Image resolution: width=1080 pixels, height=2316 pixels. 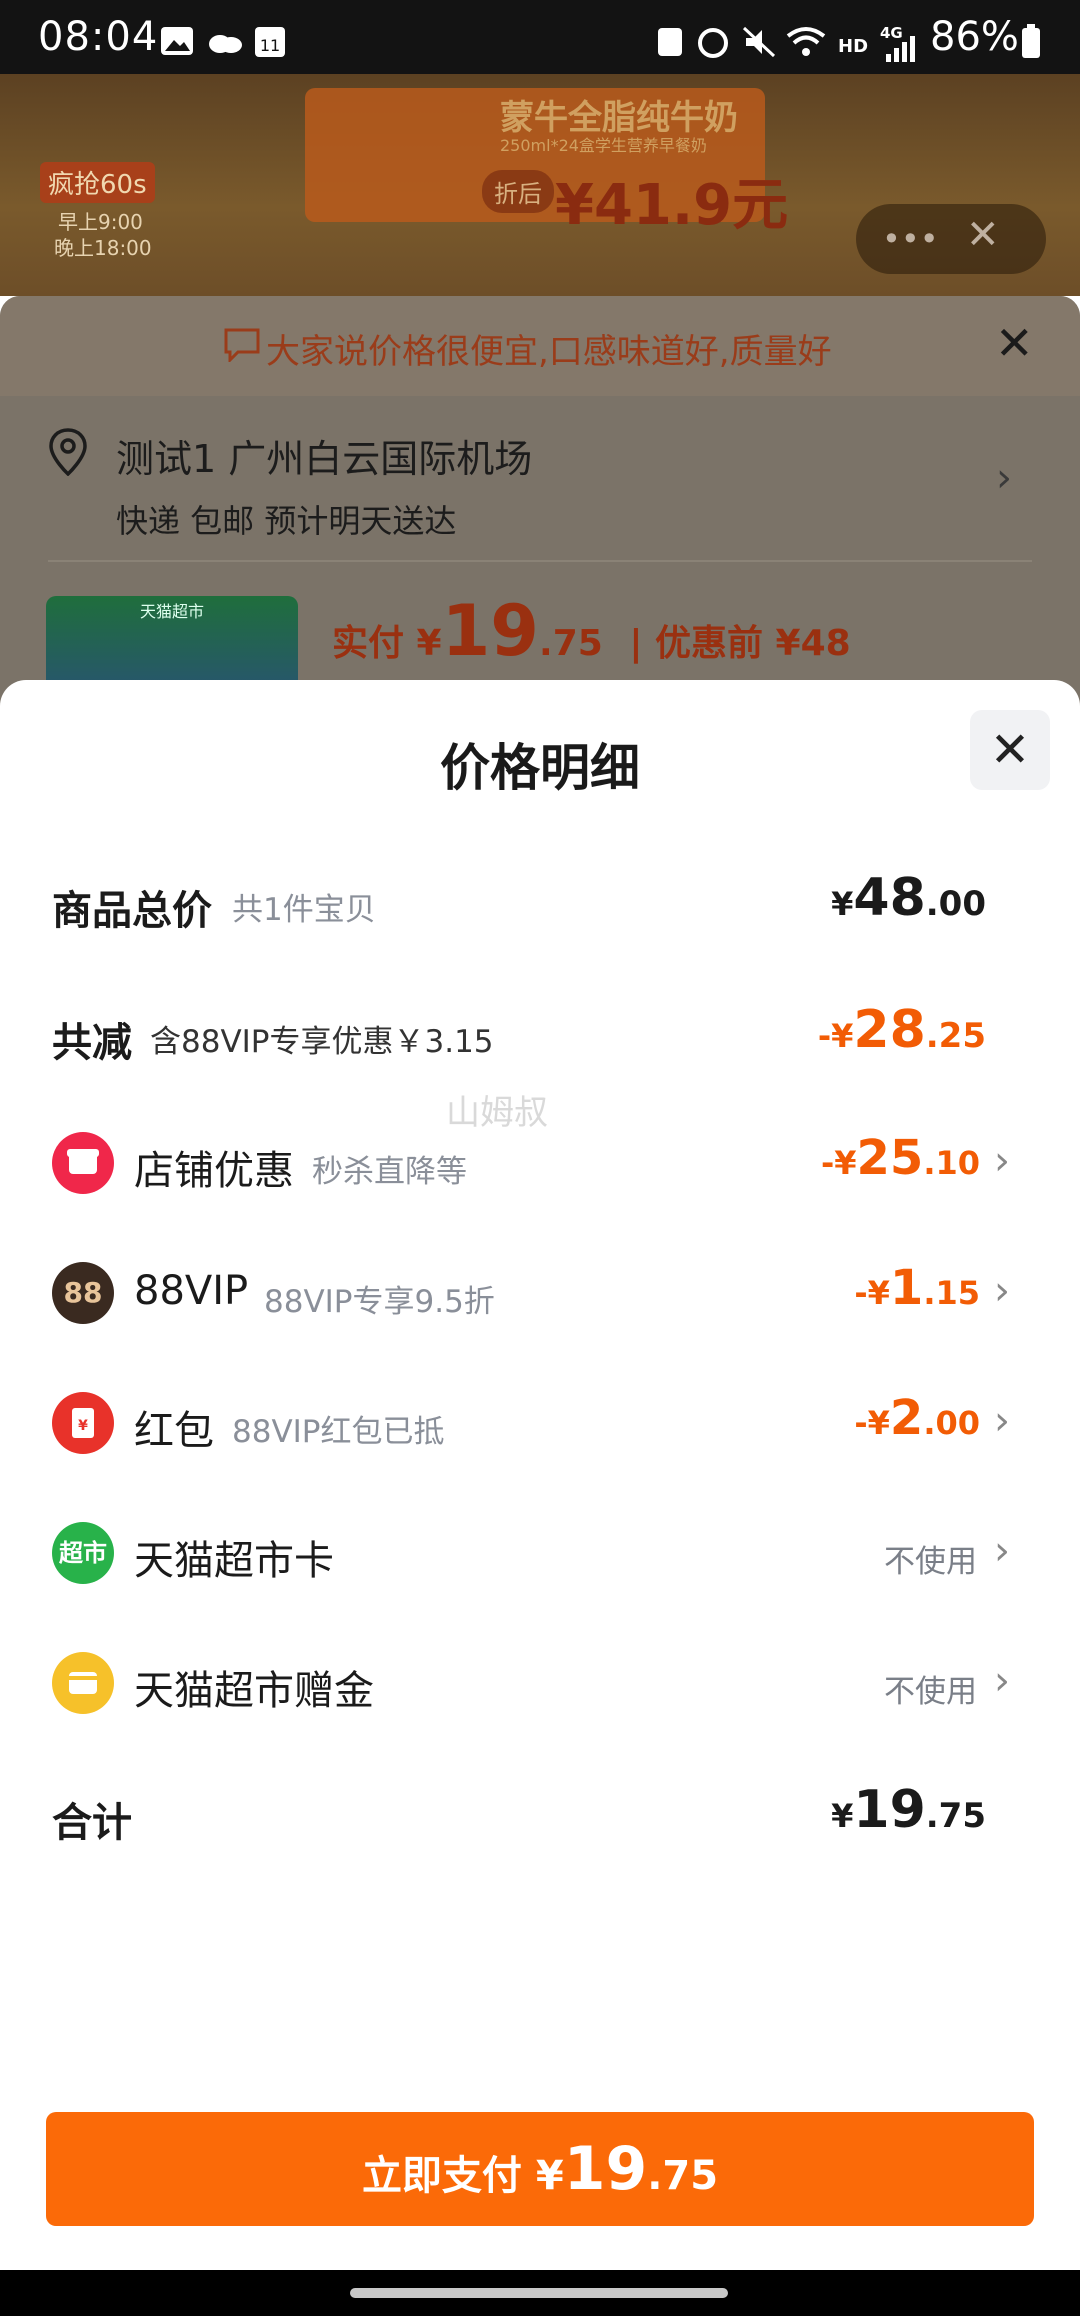 I want to click on svg-text: 11, so click(x=270, y=45).